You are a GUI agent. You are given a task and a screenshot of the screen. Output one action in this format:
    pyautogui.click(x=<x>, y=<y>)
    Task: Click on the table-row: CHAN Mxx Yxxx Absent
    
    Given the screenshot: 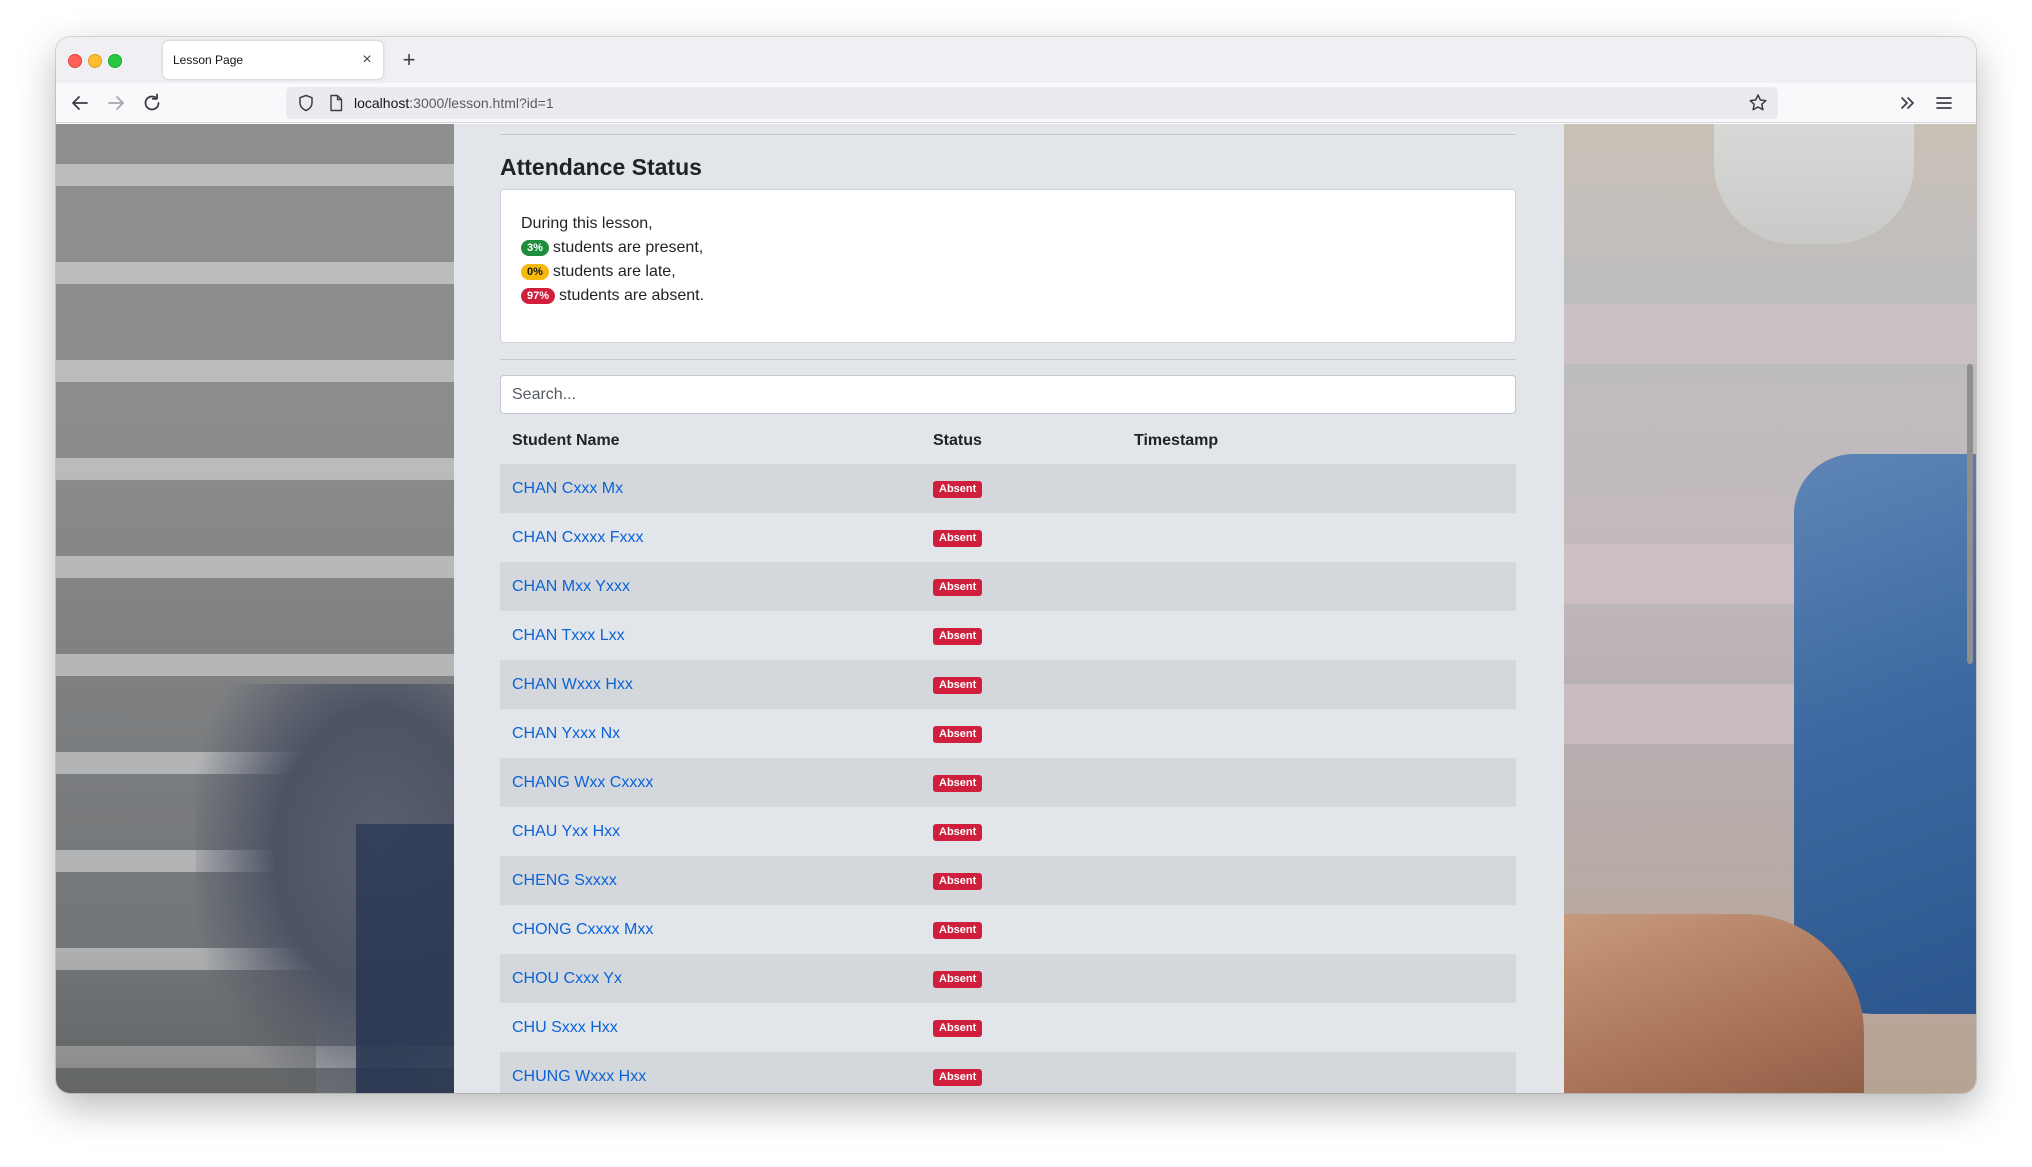 What is the action you would take?
    pyautogui.click(x=1008, y=586)
    